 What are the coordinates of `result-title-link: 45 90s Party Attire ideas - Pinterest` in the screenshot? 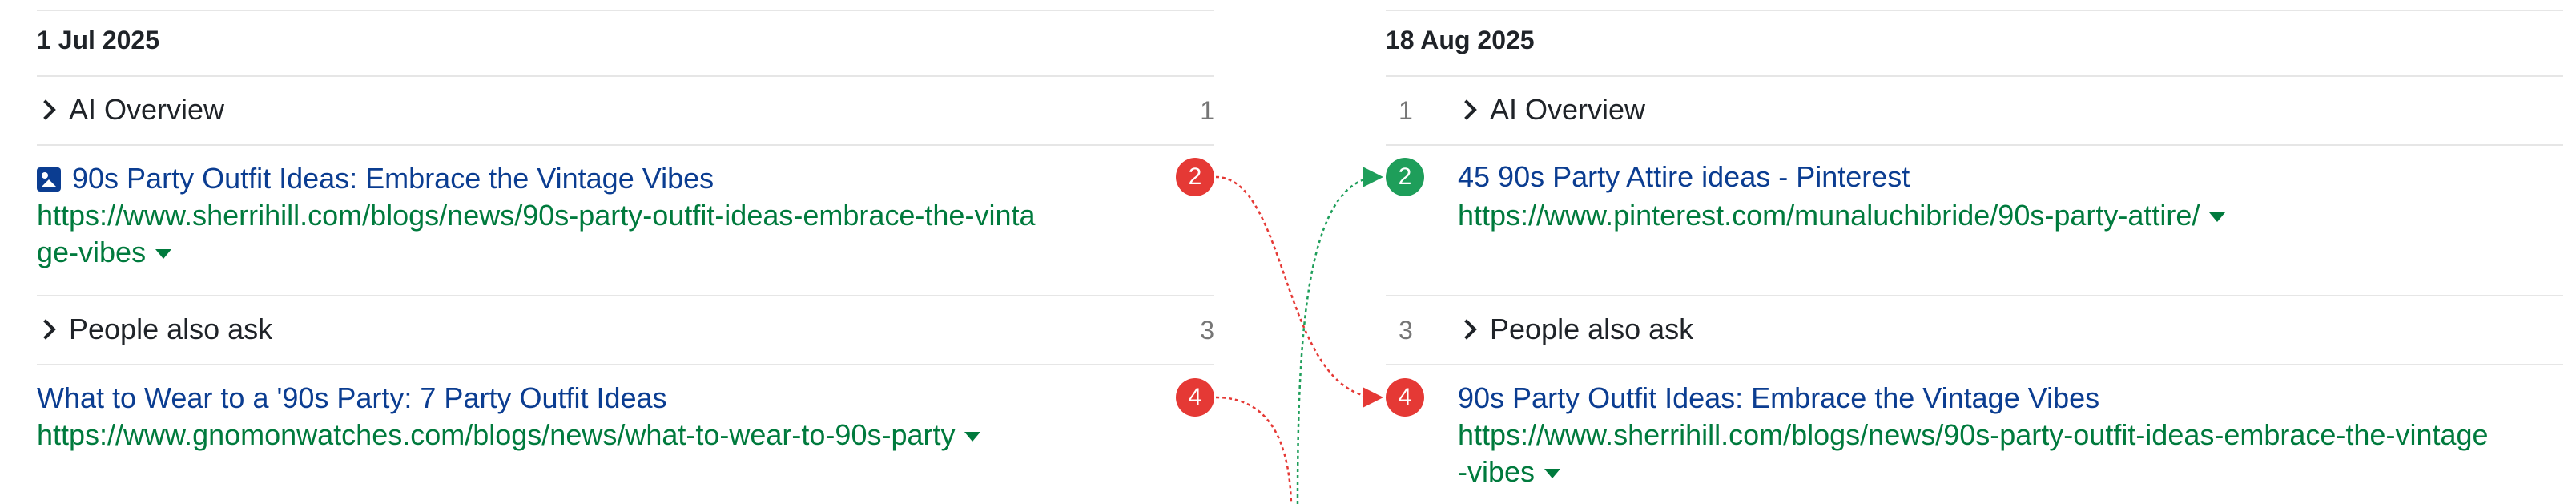 It's located at (1684, 177).